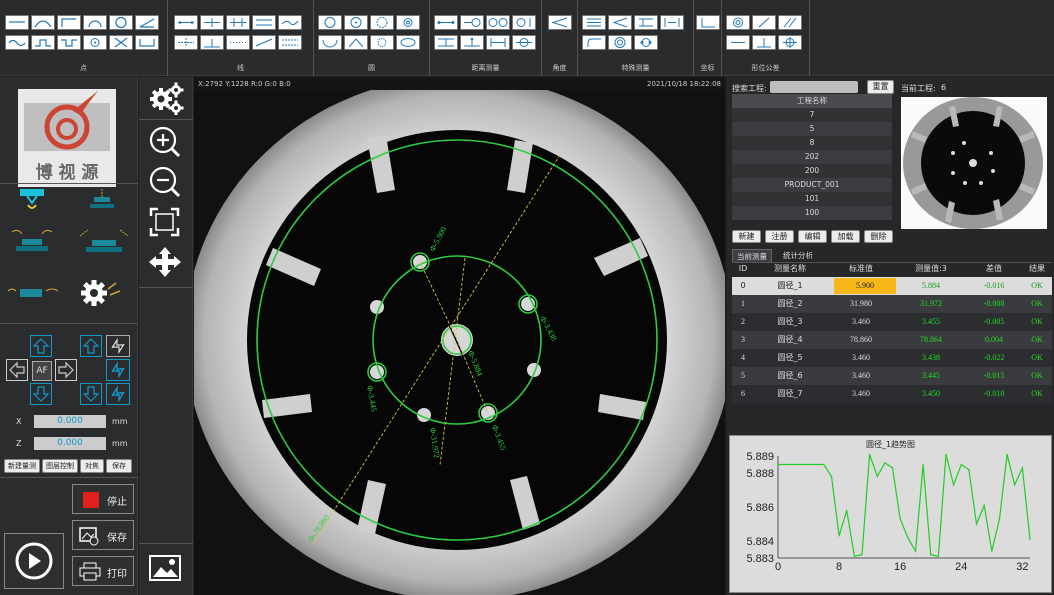 This screenshot has width=1054, height=595. What do you see at coordinates (147, 42) in the screenshot?
I see `mid-point-button` at bounding box center [147, 42].